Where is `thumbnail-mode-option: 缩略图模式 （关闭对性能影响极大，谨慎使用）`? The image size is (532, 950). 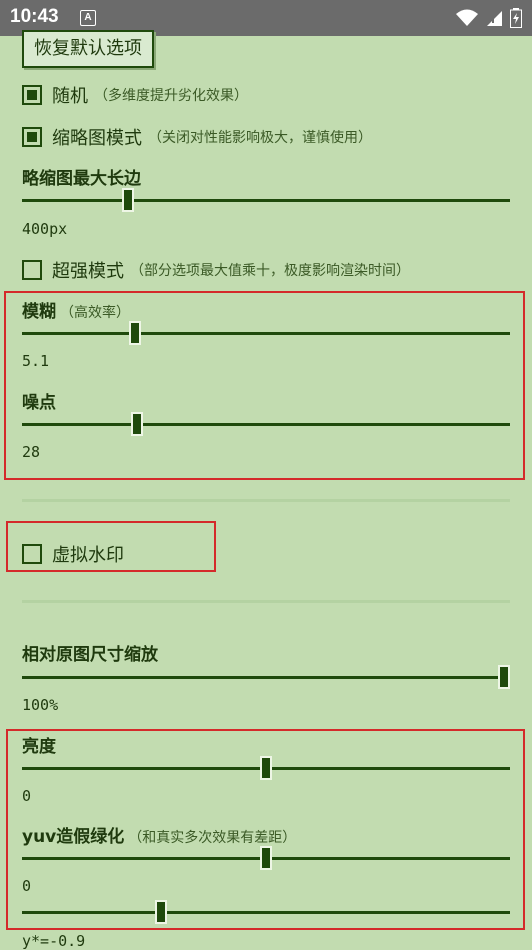 thumbnail-mode-option: 缩略图模式 （关闭对性能影响极大，谨慎使用） is located at coordinates (197, 137).